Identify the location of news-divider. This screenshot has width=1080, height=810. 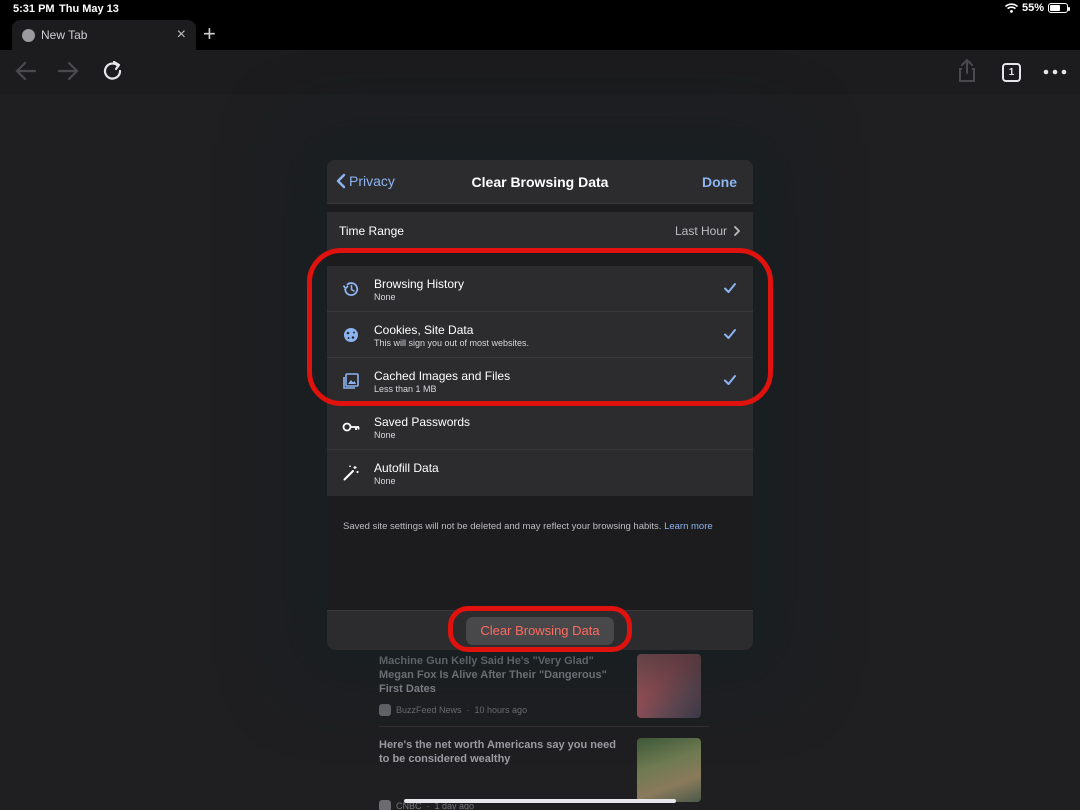
(544, 726).